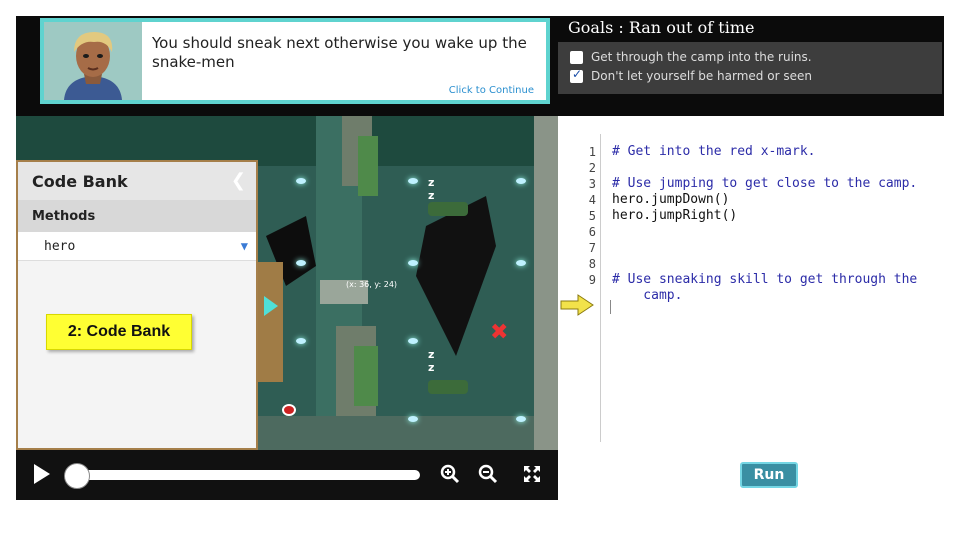 The height and width of the screenshot is (540, 960). I want to click on chevron-left-icon: ❮, so click(238, 180).